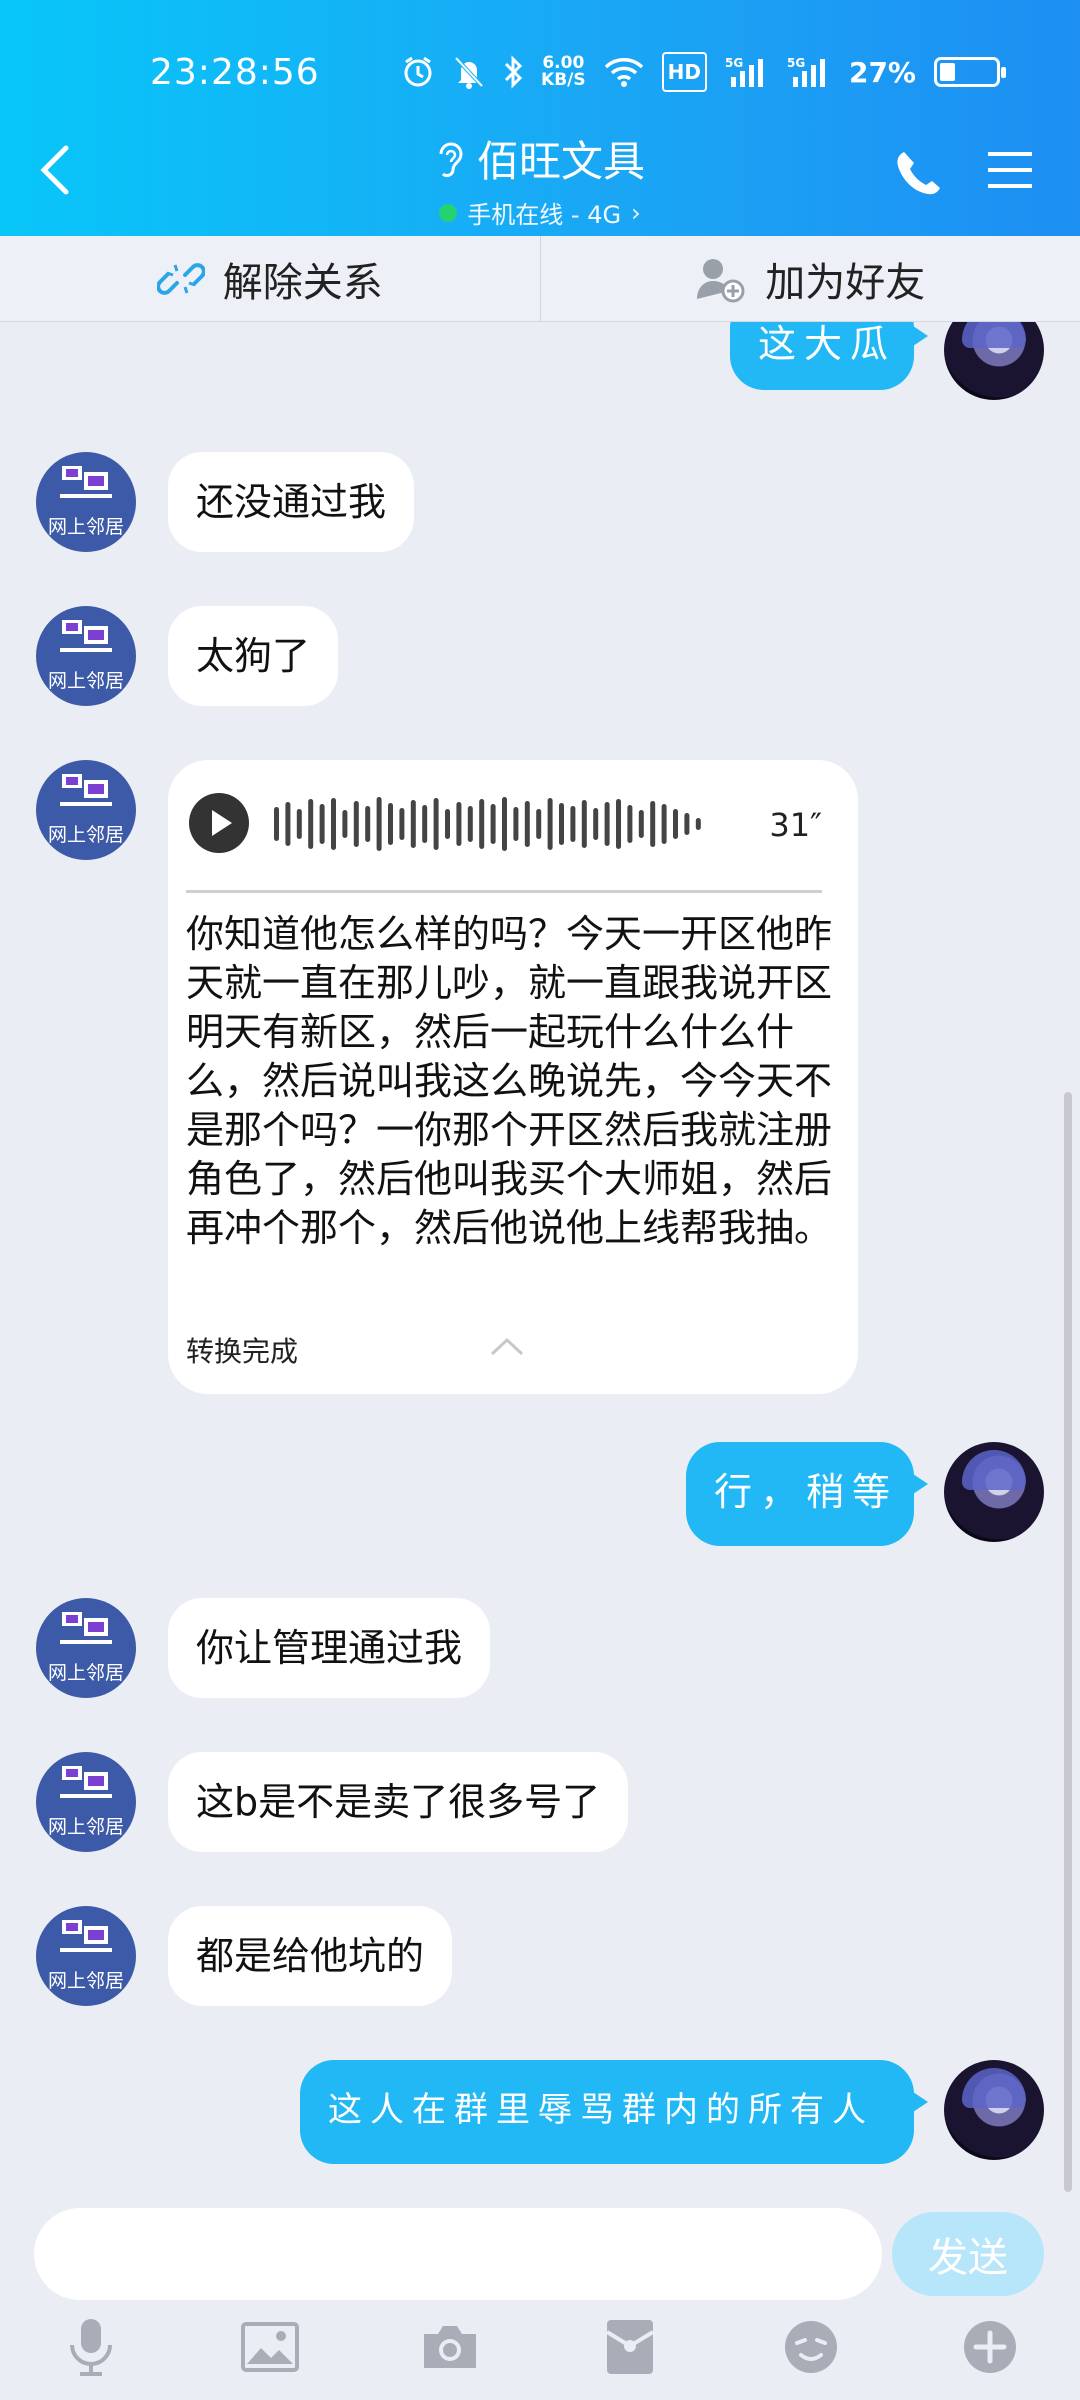  Describe the element at coordinates (513, 72) in the screenshot. I see `bluetooth-icon` at that location.